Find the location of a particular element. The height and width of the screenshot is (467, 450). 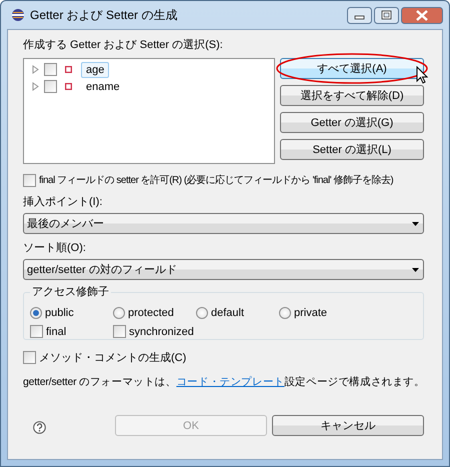

template-link: コード・テンプレート is located at coordinates (230, 382).